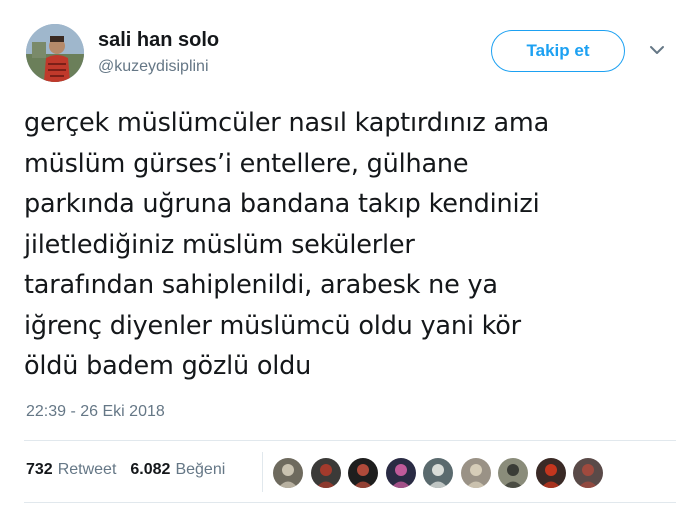 This screenshot has height=520, width=700. I want to click on tweet-timestamp: 22:39 - 26 Eki 2018, so click(95, 412).